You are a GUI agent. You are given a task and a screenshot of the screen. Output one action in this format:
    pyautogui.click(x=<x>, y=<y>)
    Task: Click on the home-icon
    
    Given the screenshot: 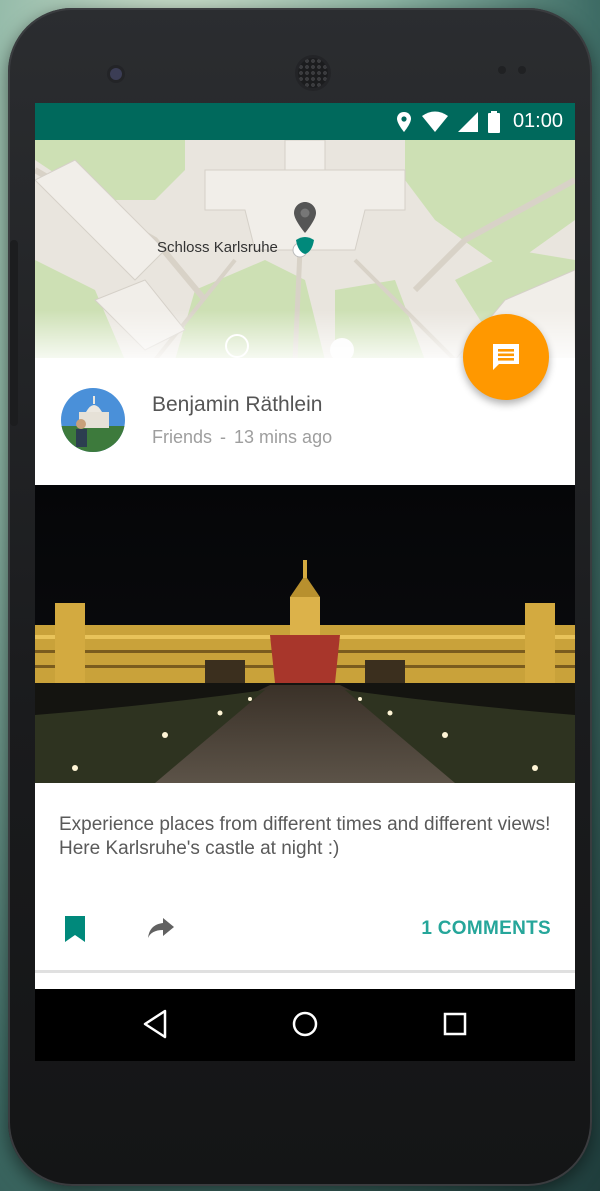 What is the action you would take?
    pyautogui.click(x=305, y=1024)
    